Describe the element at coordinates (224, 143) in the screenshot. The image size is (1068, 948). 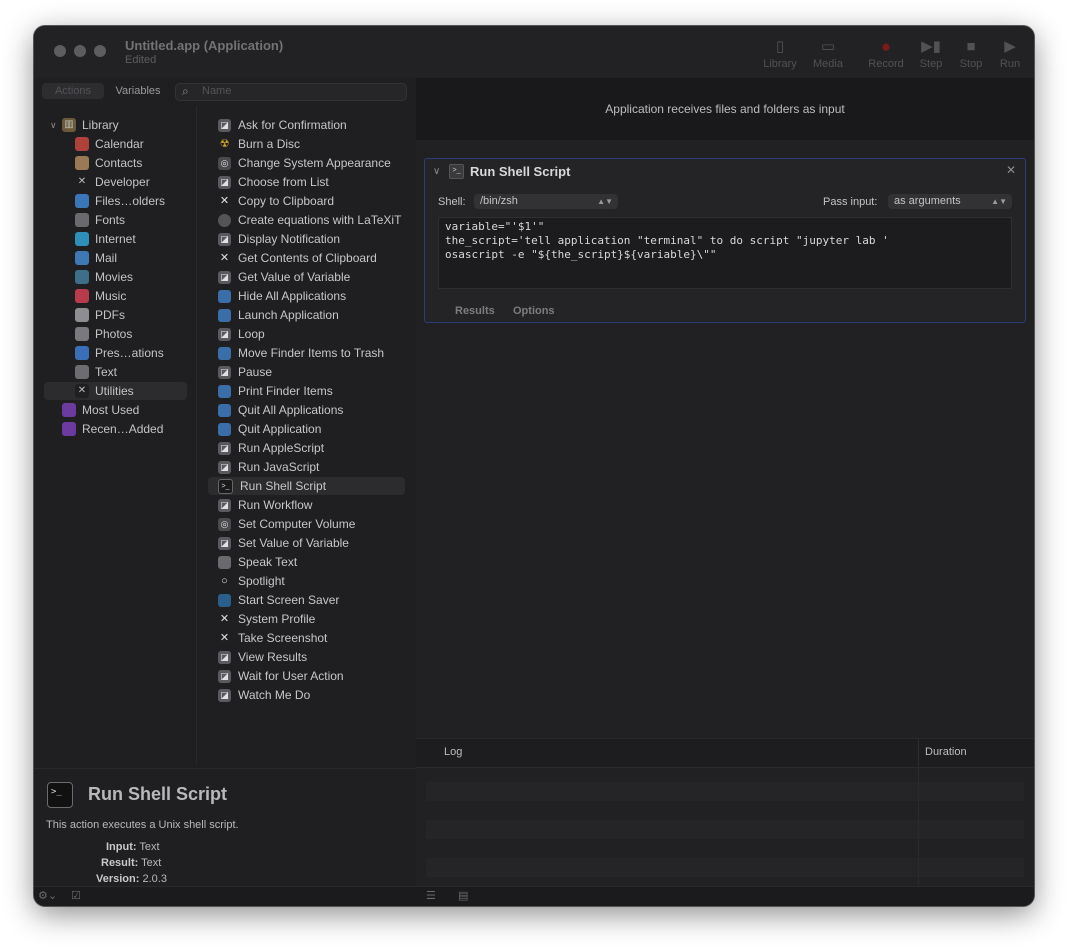
I see `burn-icon: ☢` at that location.